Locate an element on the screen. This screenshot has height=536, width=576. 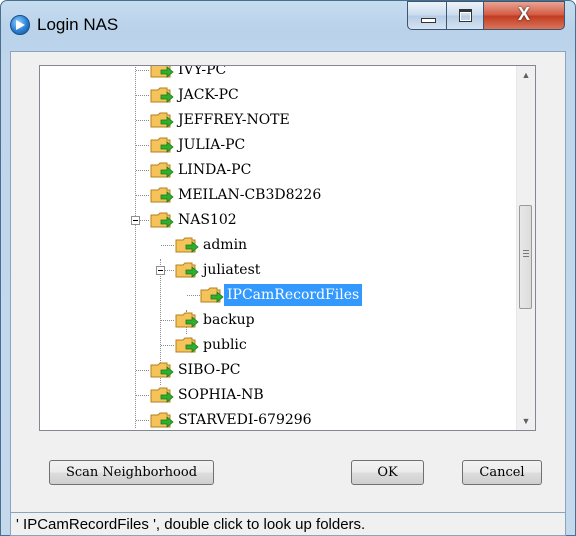
minimize-button is located at coordinates (427, 15).